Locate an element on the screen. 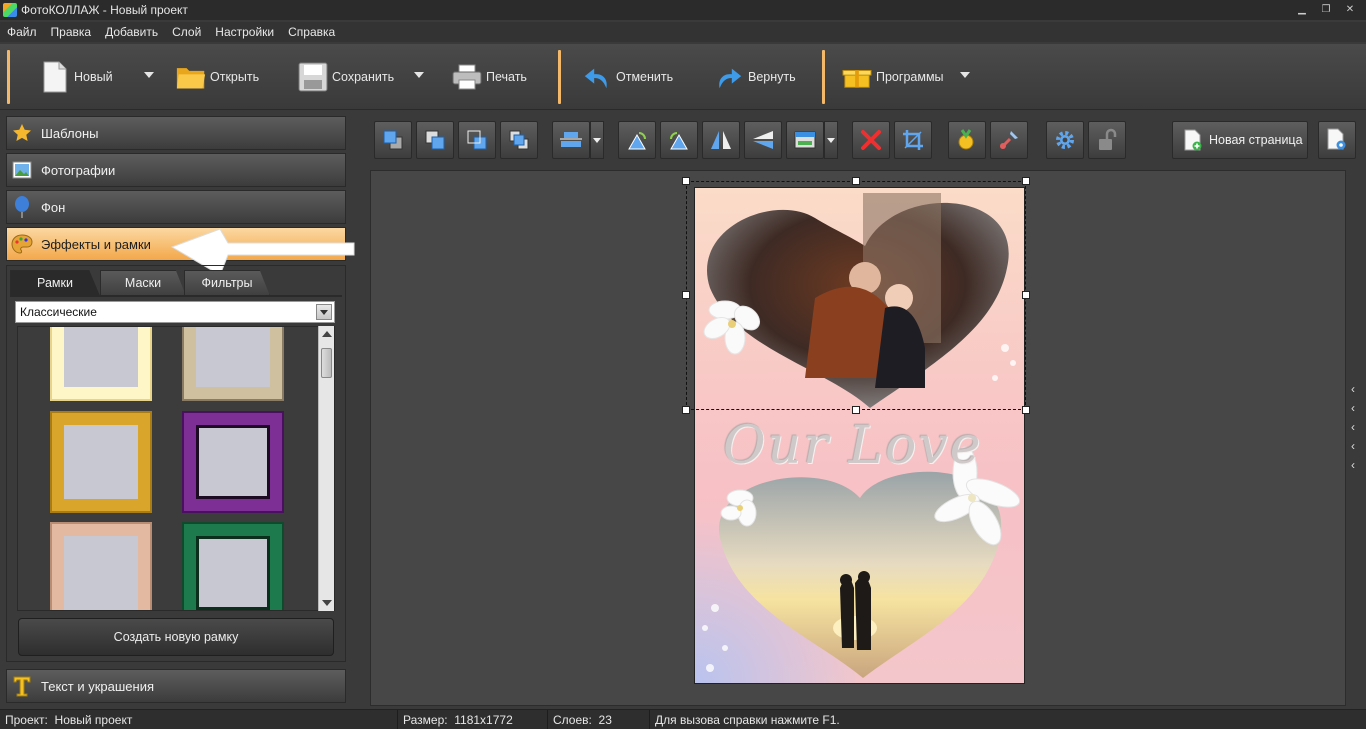 This screenshot has width=1366, height=729. status-layers-value: 23 is located at coordinates (605, 719).